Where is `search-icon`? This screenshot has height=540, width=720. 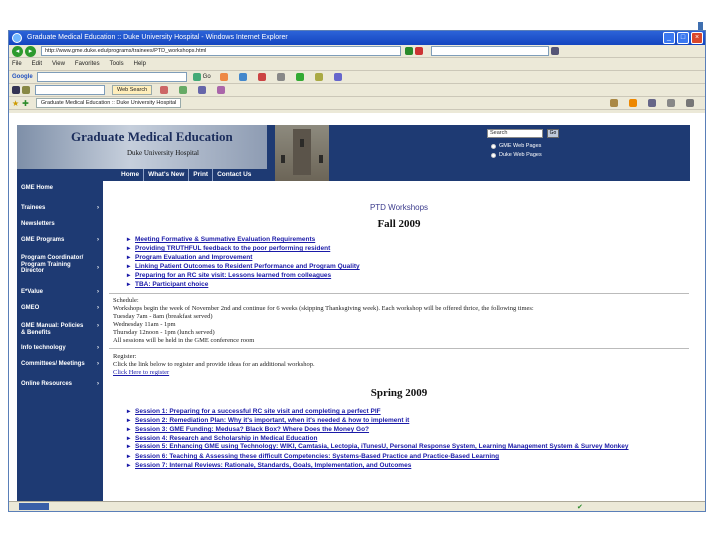
search-icon is located at coordinates (555, 51).